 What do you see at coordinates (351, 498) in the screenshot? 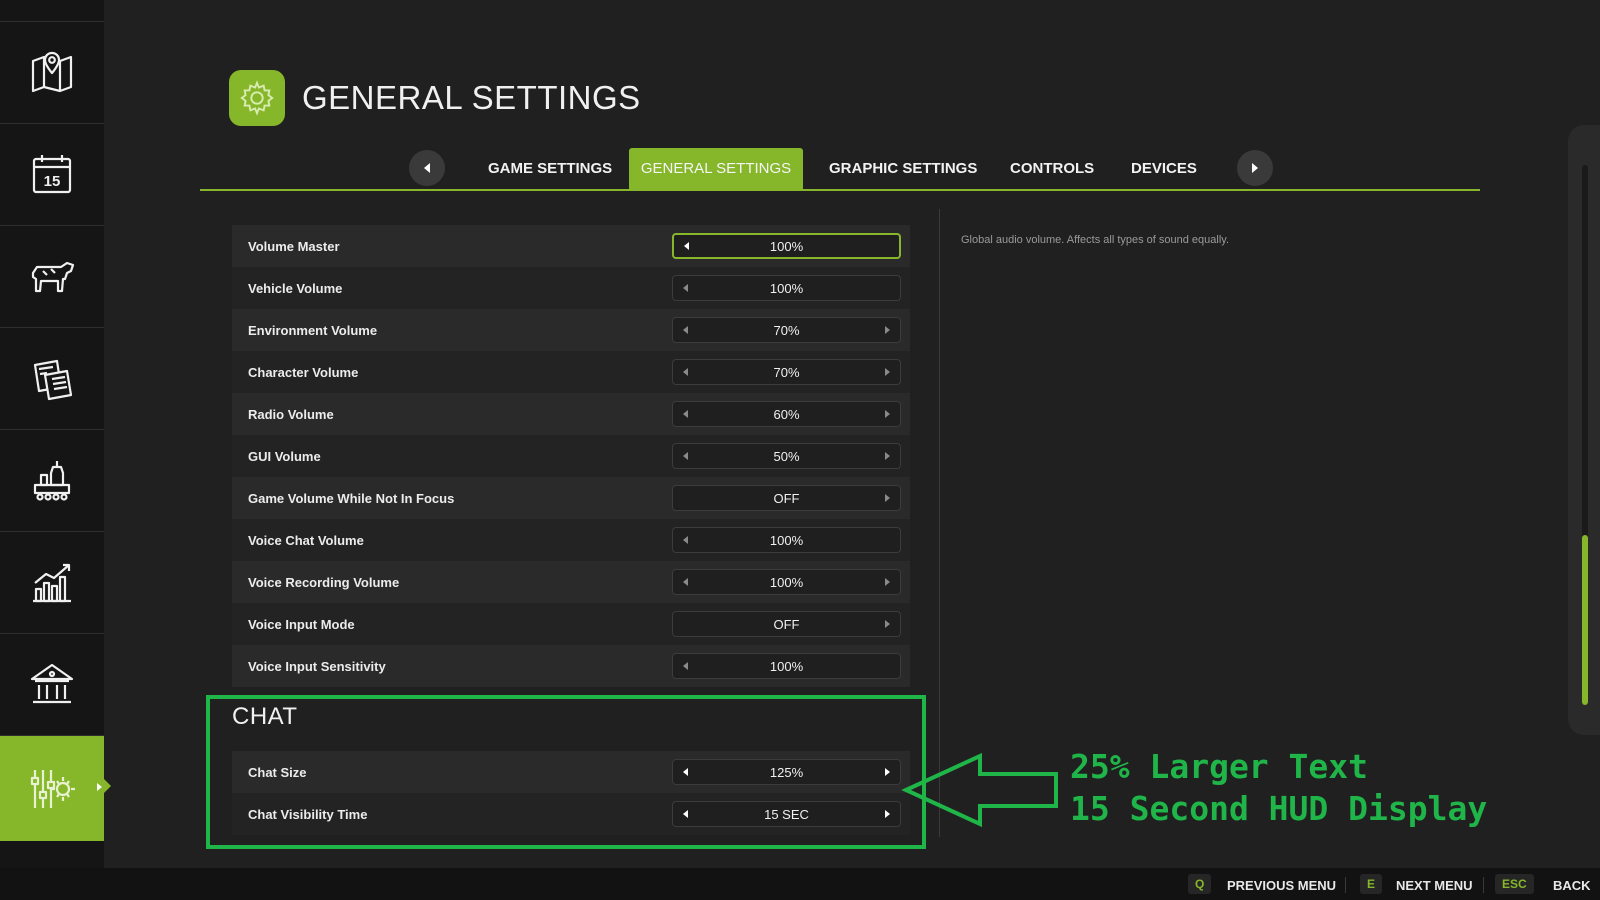
I see `setting-label: Game Volume While Not In Focus` at bounding box center [351, 498].